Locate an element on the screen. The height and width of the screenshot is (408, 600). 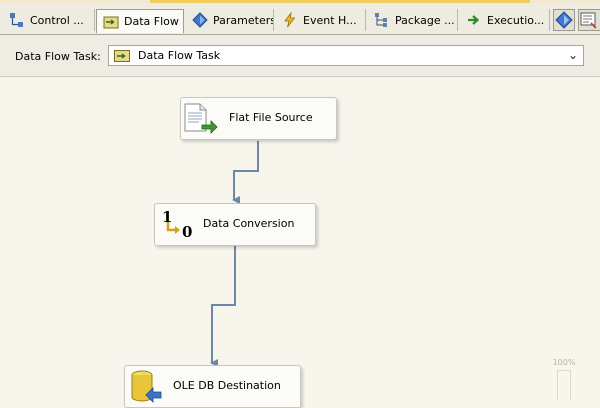
zoom-slider is located at coordinates (564, 385).